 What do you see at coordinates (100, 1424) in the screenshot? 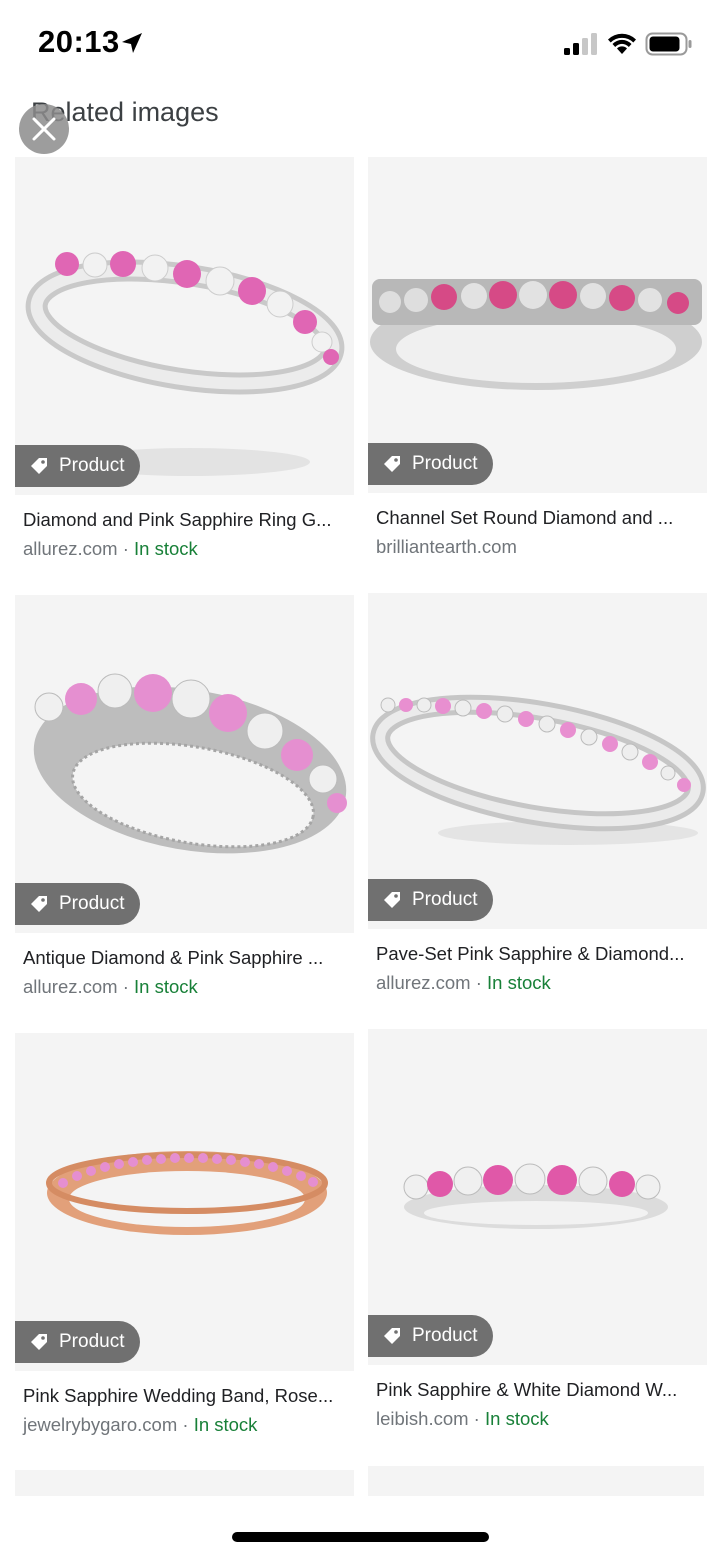
I see `result-source: jewelrybygaro.com` at bounding box center [100, 1424].